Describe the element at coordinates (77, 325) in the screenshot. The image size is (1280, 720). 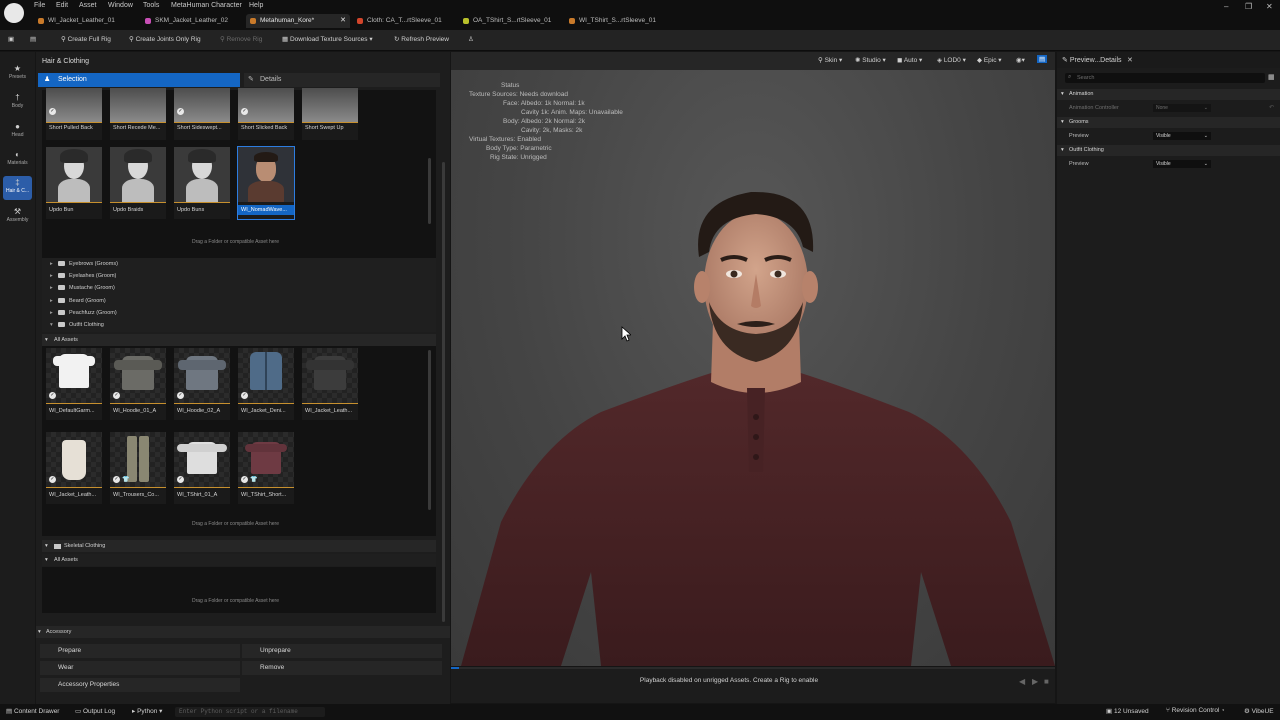
I see `tree-outfit-clothing: ▾ Outfit Clothing` at that location.